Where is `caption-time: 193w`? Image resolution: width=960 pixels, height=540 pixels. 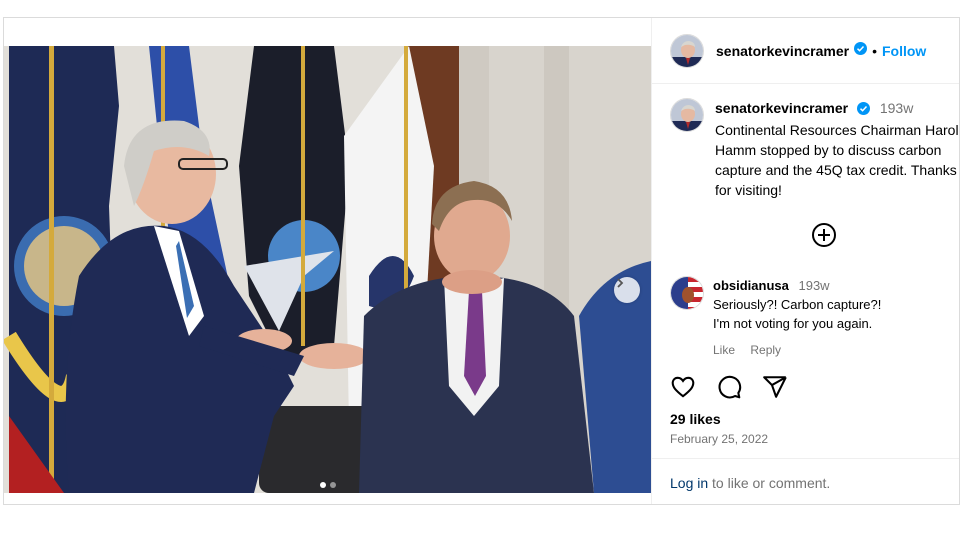 caption-time: 193w is located at coordinates (896, 108).